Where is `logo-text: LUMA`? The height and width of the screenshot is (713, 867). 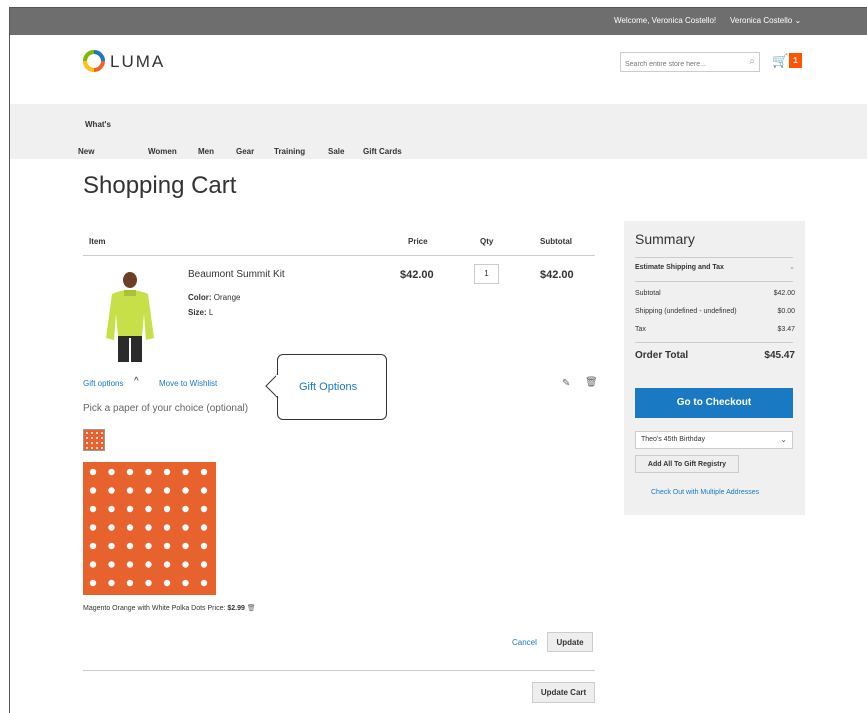 logo-text: LUMA is located at coordinates (137, 62).